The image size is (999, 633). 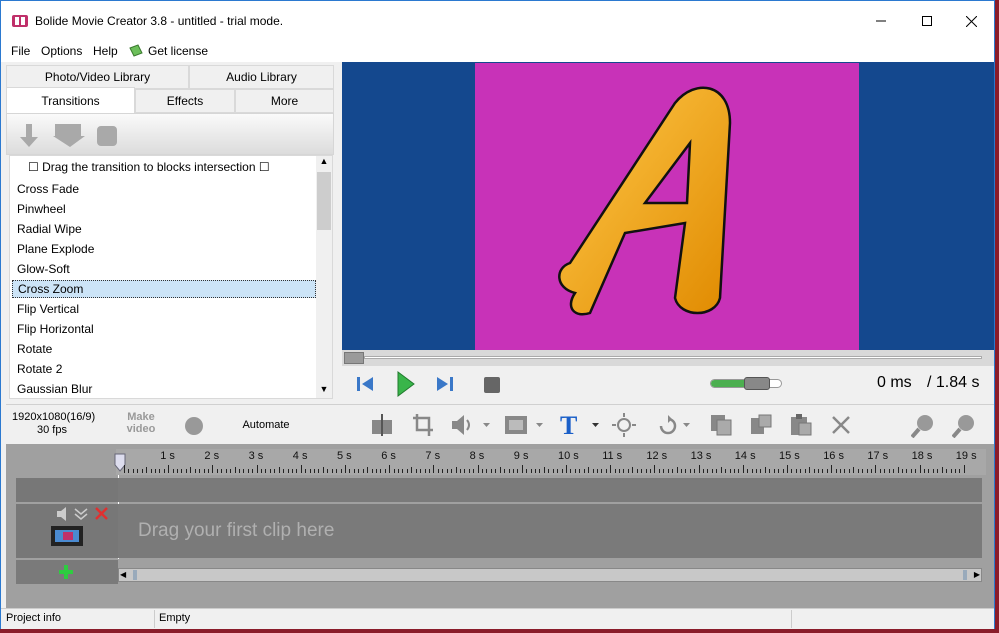 I want to click on tab-transitions: Transitions, so click(x=70, y=100).